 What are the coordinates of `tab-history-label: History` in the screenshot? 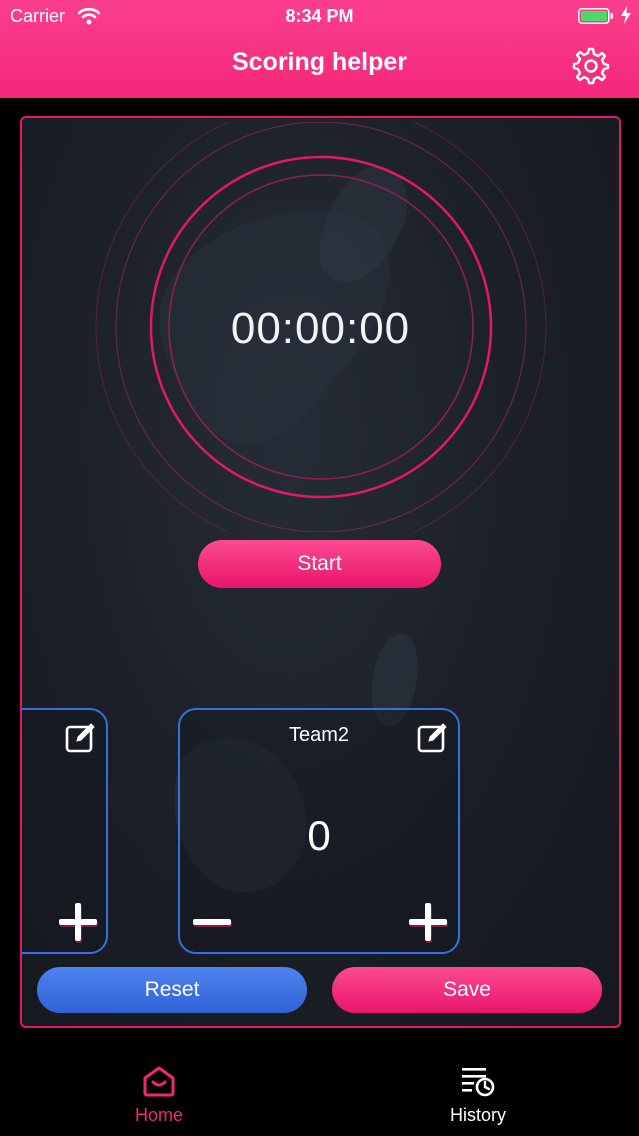 It's located at (477, 1115).